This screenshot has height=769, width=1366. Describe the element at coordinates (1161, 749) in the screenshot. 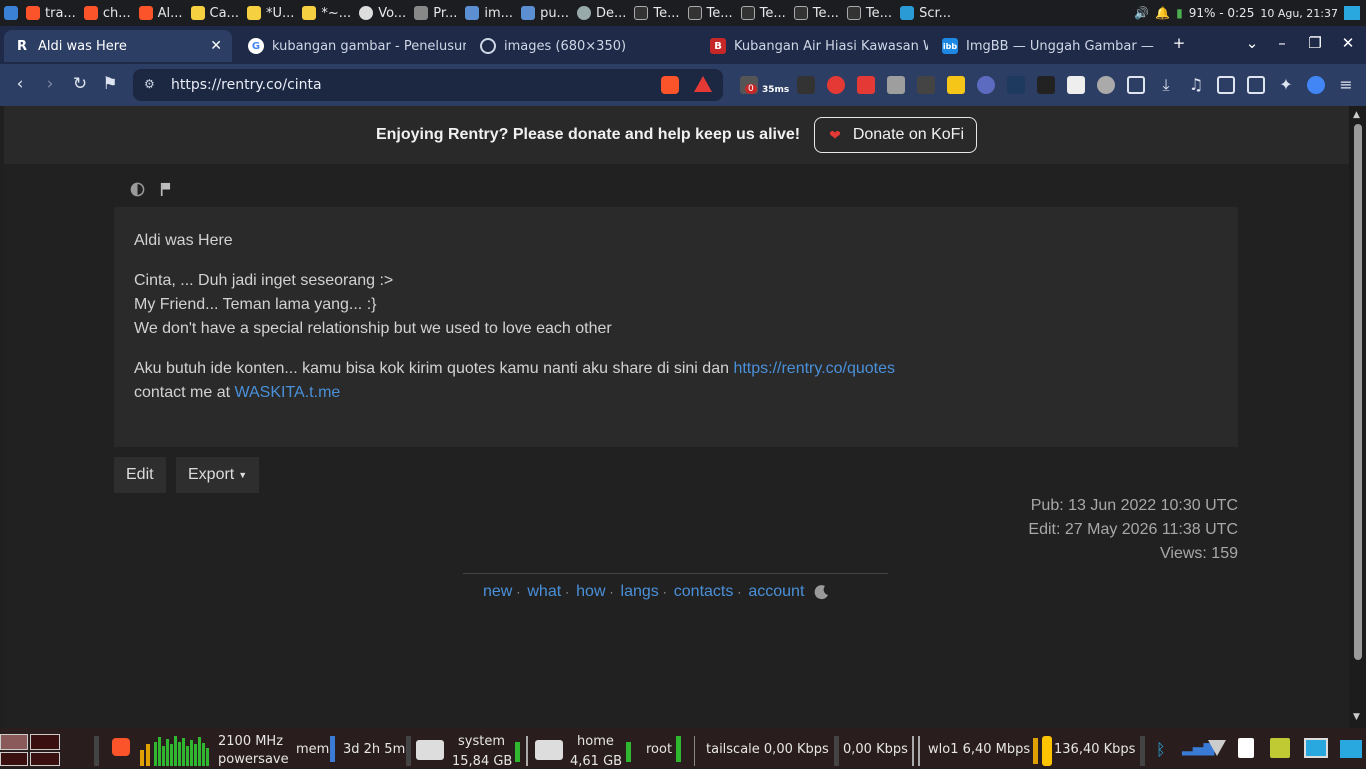

I see `bluetooth-icon: ᛒ` at that location.